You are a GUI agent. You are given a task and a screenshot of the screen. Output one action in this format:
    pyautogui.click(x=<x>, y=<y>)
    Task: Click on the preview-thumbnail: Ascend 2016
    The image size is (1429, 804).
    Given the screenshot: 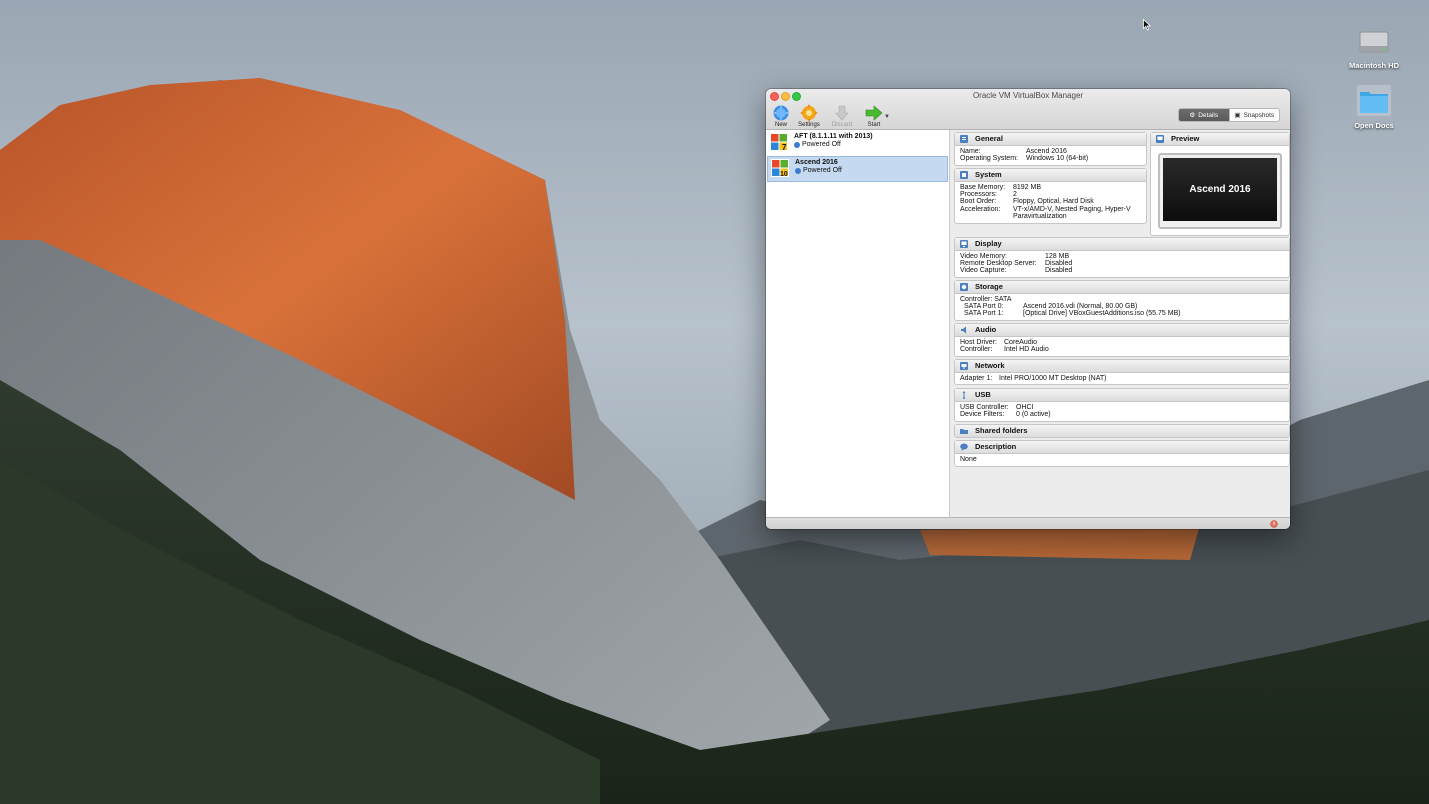 What is the action you would take?
    pyautogui.click(x=1220, y=191)
    